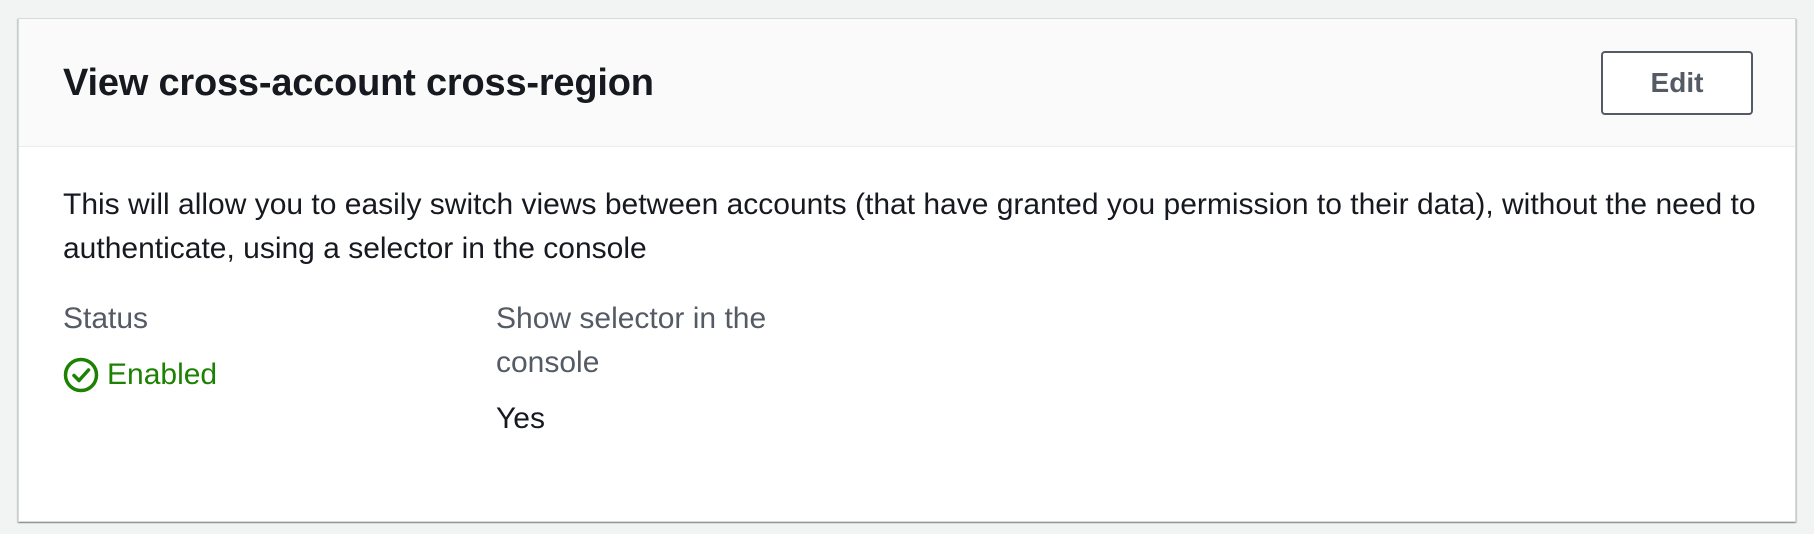  What do you see at coordinates (81, 375) in the screenshot?
I see `success-check-circle-icon` at bounding box center [81, 375].